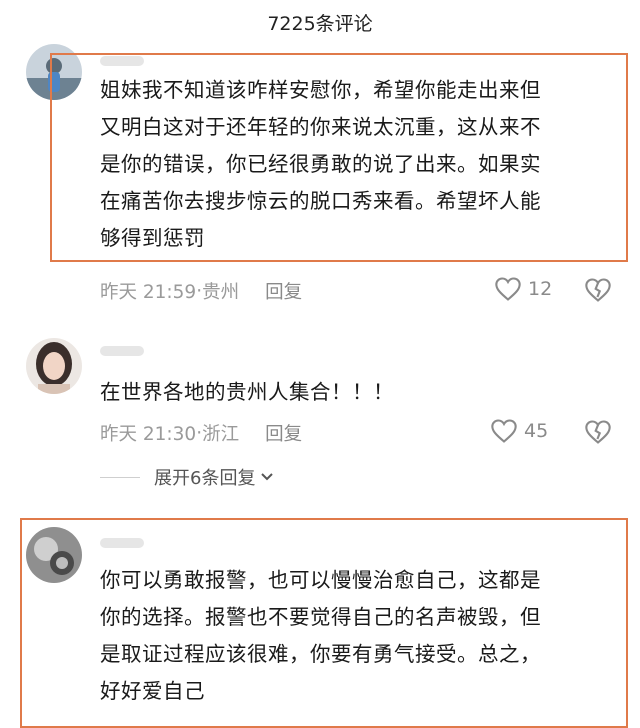 Image resolution: width=640 pixels, height=728 pixels. What do you see at coordinates (320, 654) in the screenshot?
I see `comment-line: 是取证过程应该很难，你要有勇气接受。总之，` at bounding box center [320, 654].